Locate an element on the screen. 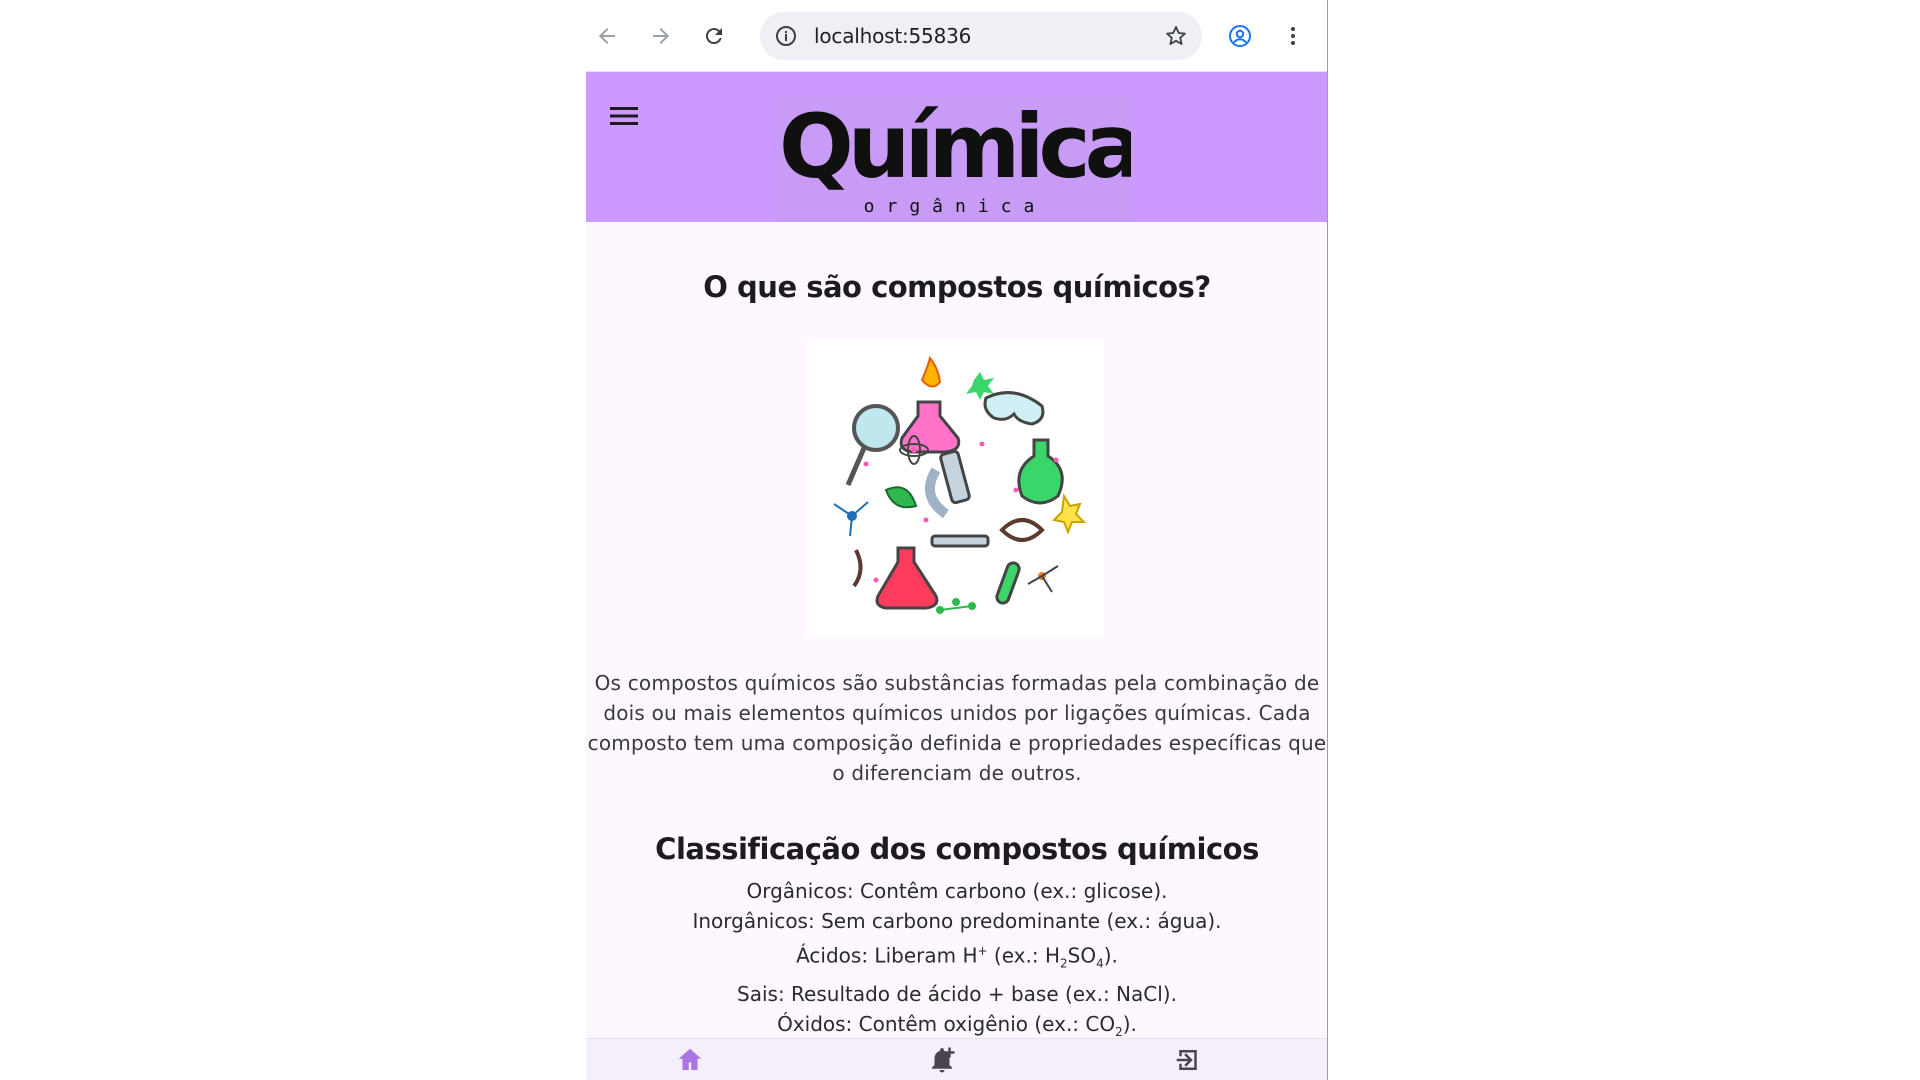 This screenshot has width=1920, height=1080. oxides-sub: 2 is located at coordinates (1119, 1031).